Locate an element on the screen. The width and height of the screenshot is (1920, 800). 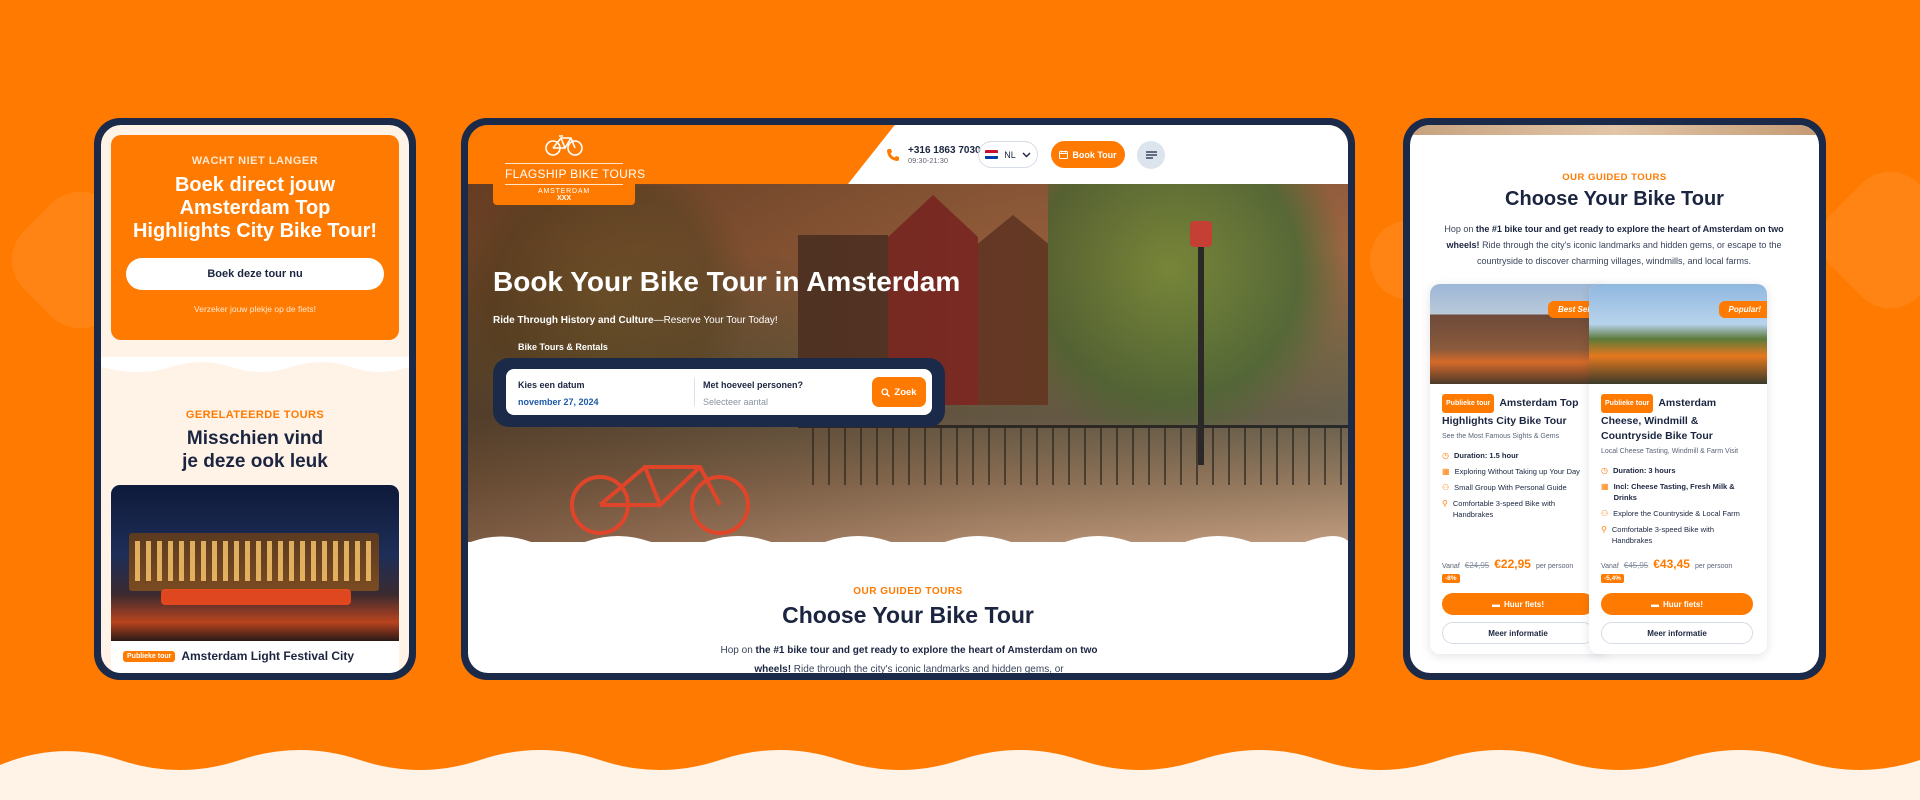
search-button-label: Zoek is located at coordinates (905, 392).